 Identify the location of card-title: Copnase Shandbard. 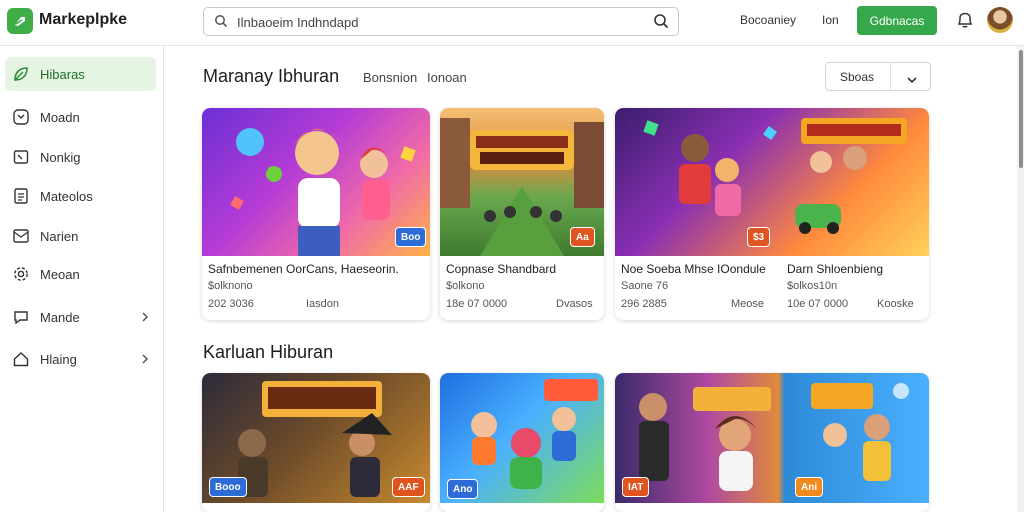
(524, 269).